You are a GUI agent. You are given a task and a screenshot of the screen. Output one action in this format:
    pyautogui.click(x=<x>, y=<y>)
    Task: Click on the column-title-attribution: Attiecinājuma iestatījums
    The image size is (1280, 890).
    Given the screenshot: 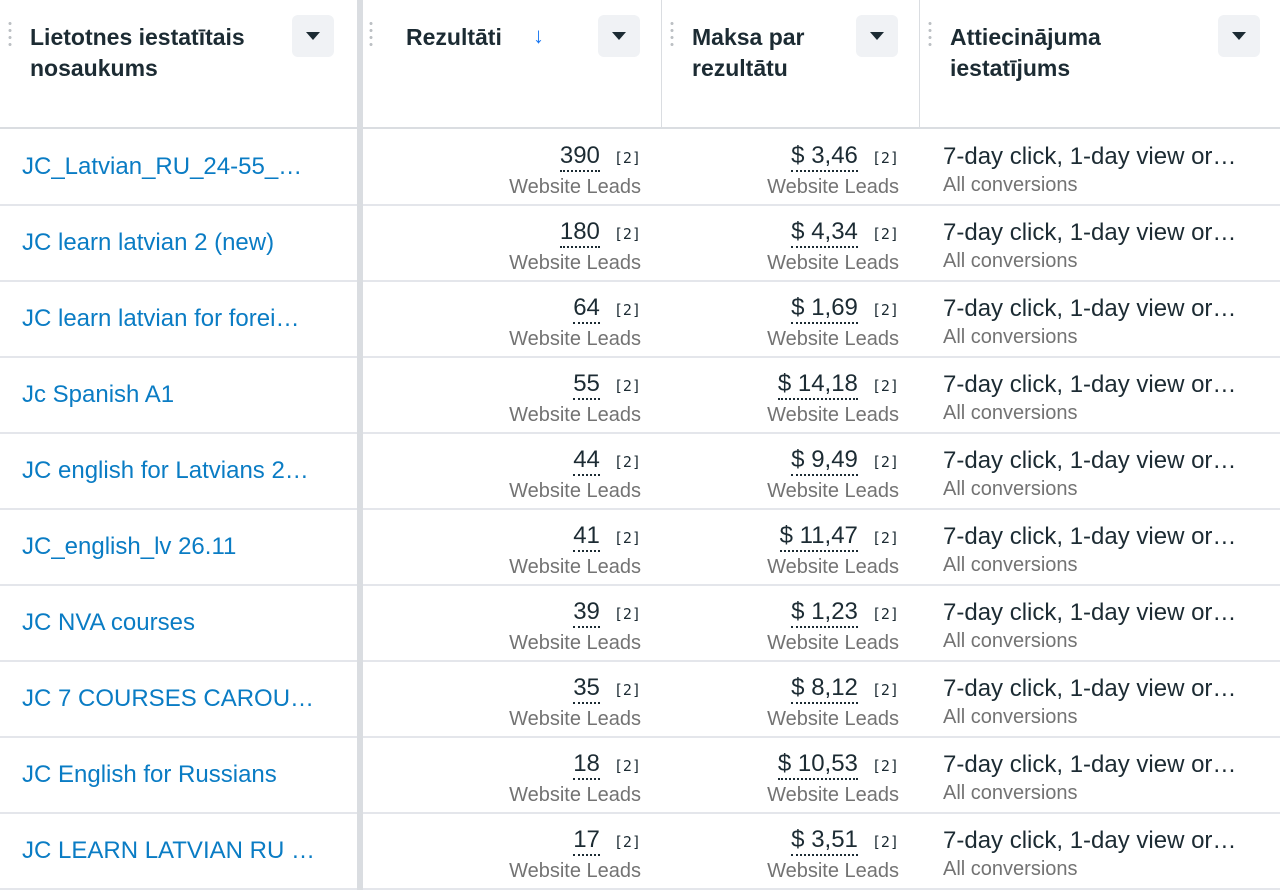 What is the action you would take?
    pyautogui.click(x=1025, y=52)
    